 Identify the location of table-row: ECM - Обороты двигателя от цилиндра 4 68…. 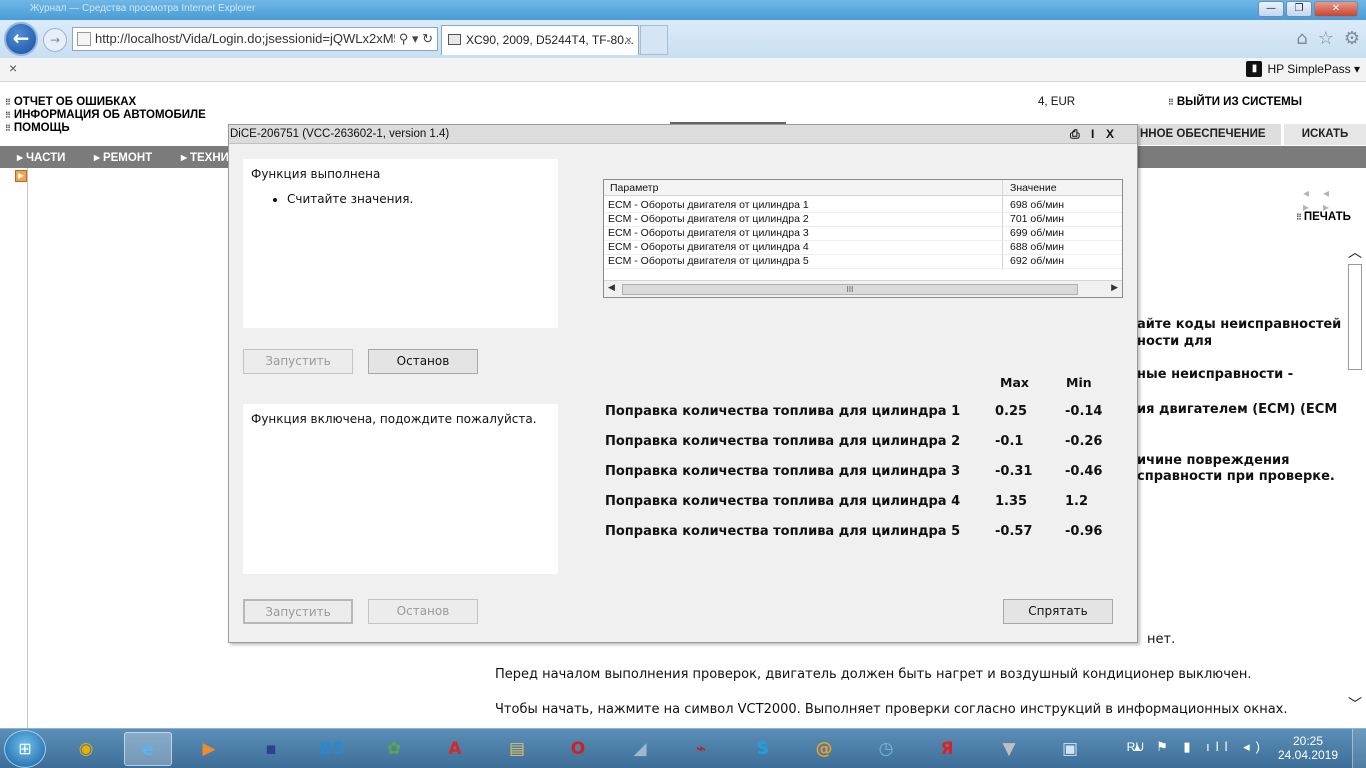
(863, 248).